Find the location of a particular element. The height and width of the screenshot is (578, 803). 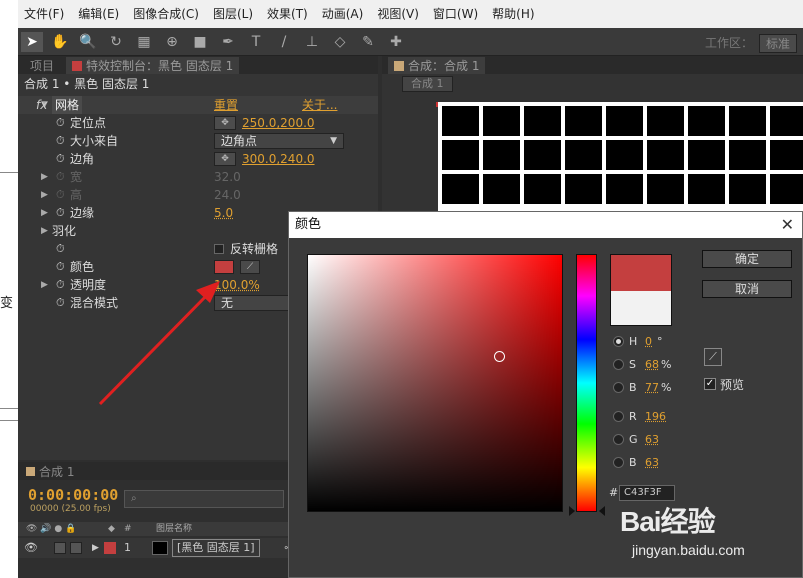

menu-layer: 图层(L) is located at coordinates (233, 14).